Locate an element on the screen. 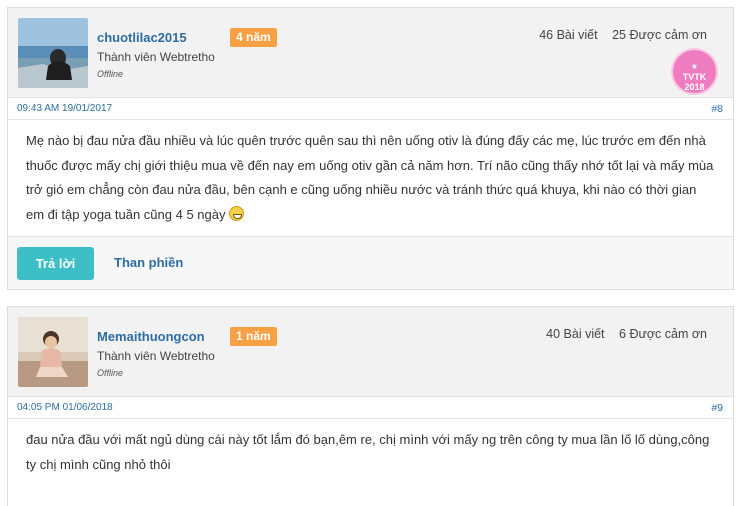 This screenshot has height=506, width=750. grin-smiley-icon is located at coordinates (237, 213).